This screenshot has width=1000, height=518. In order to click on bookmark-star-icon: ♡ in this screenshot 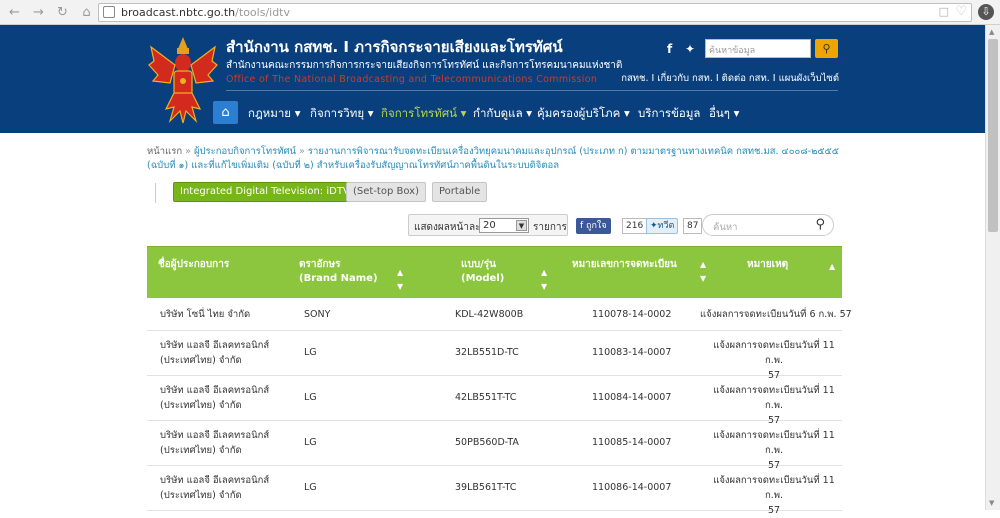, I will do `click(961, 11)`.